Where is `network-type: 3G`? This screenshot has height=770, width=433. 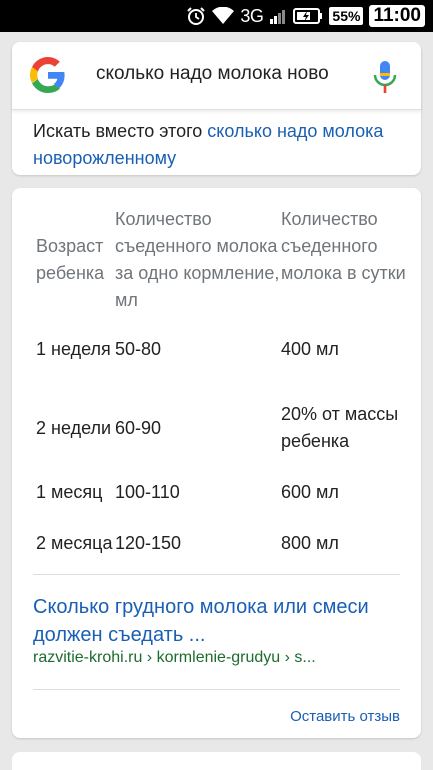
network-type: 3G is located at coordinates (252, 15).